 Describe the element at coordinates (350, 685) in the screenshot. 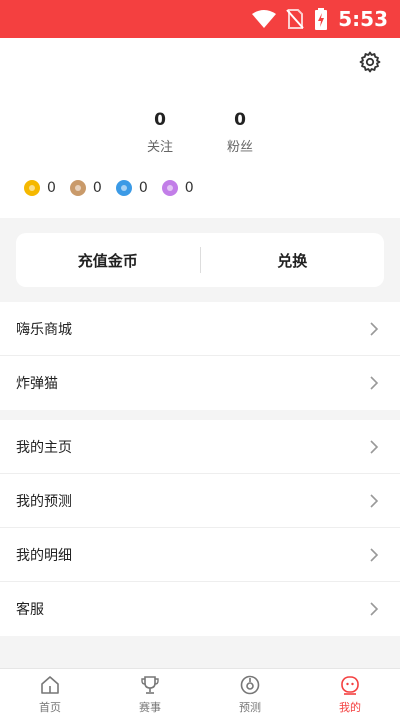

I see `profile-face-icon` at that location.